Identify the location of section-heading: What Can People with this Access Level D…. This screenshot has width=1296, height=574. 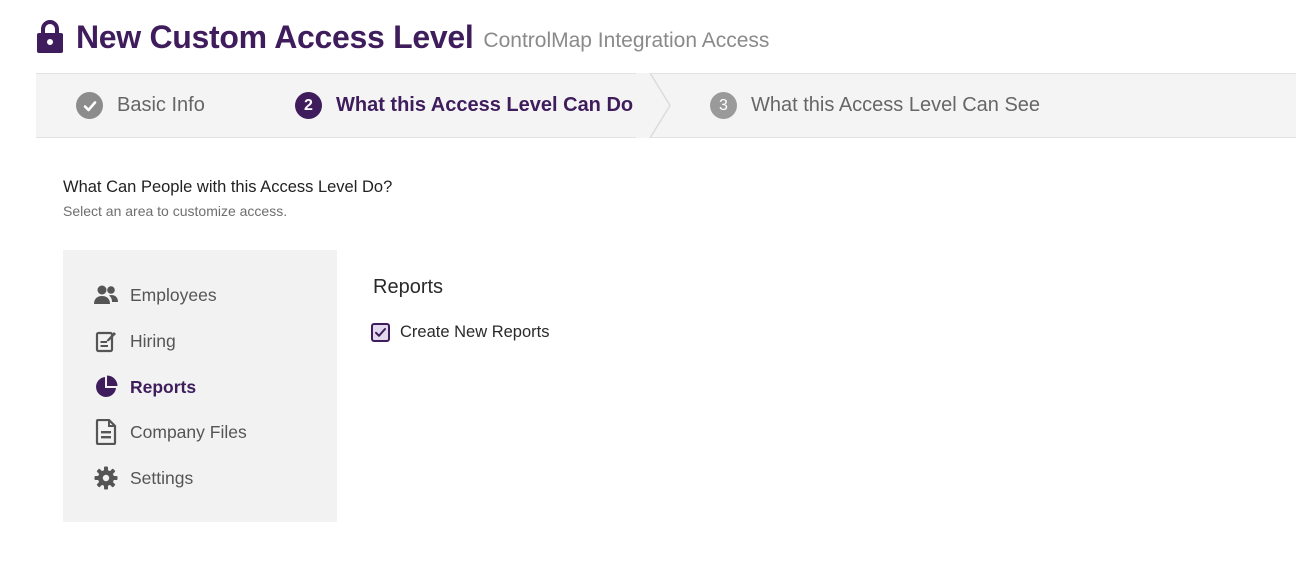
(228, 187).